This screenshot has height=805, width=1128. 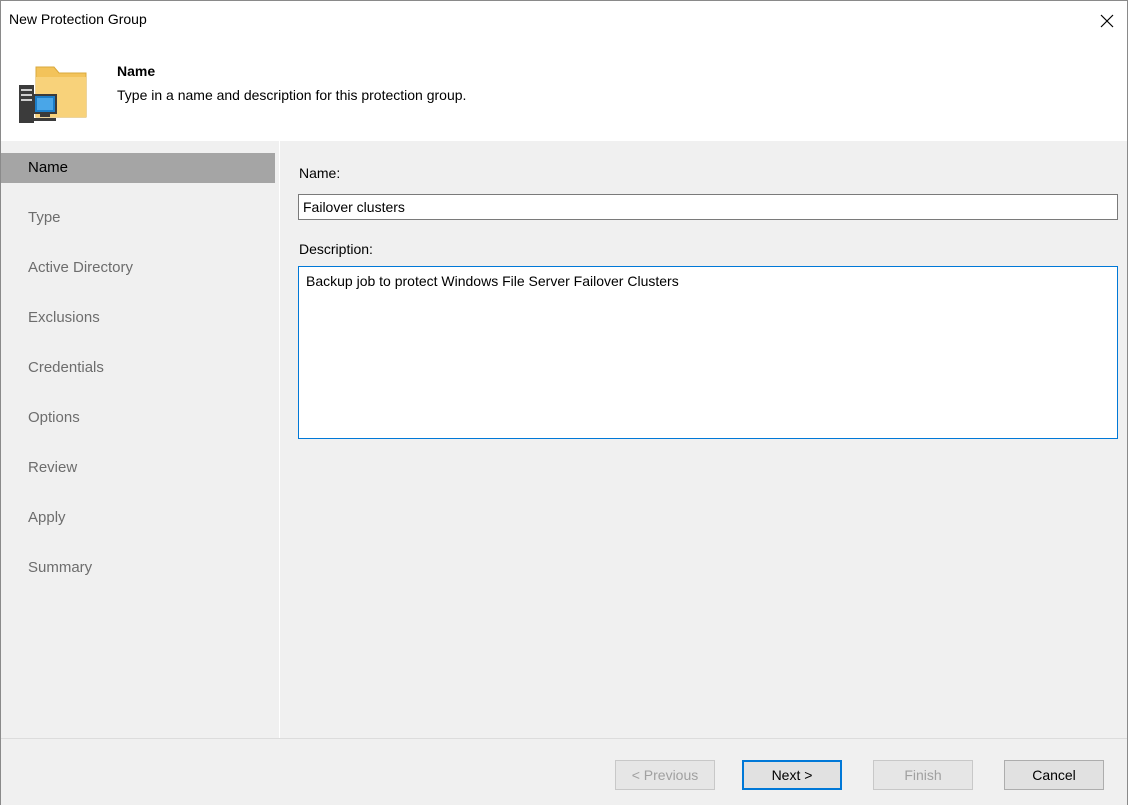 I want to click on description-label: Description:, so click(x=336, y=249).